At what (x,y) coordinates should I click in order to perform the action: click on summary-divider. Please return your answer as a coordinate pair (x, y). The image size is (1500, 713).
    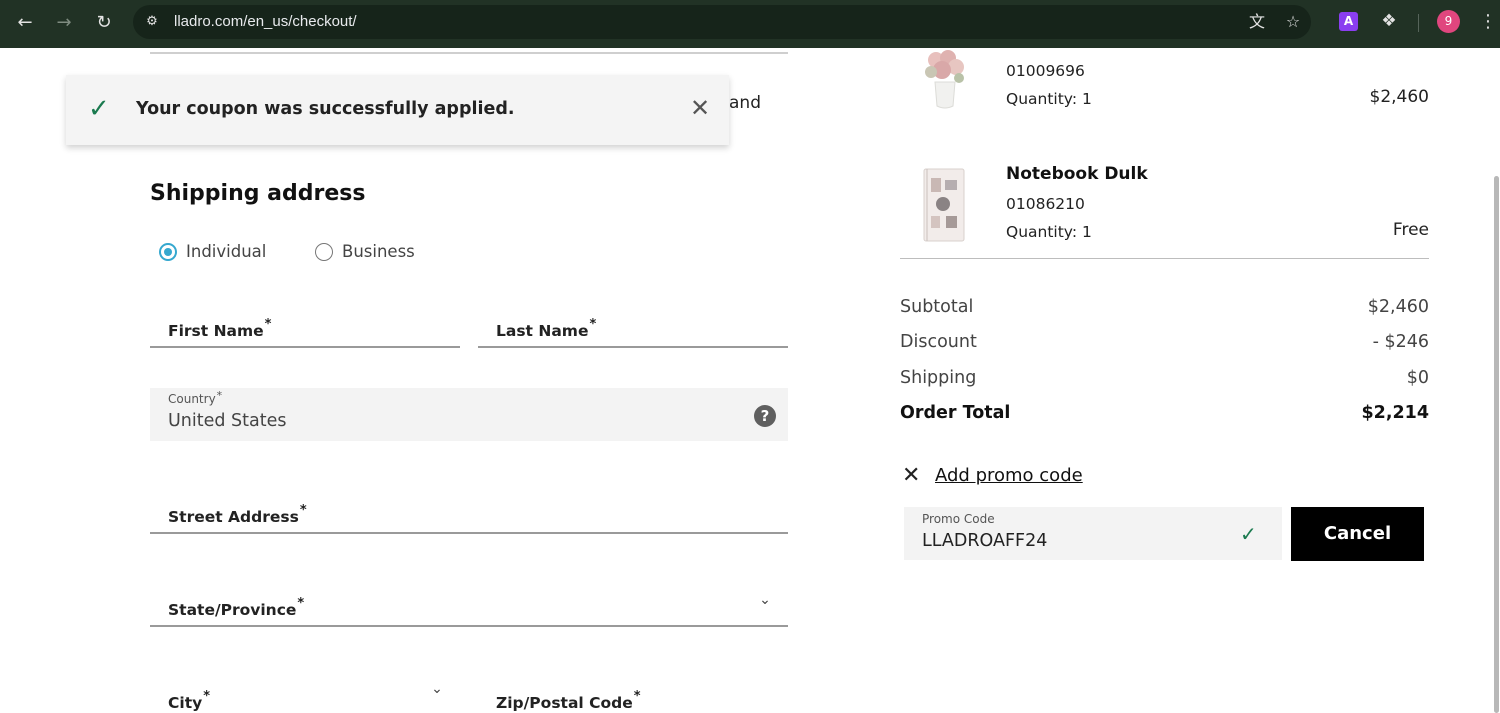
    Looking at the image, I should click on (1164, 258).